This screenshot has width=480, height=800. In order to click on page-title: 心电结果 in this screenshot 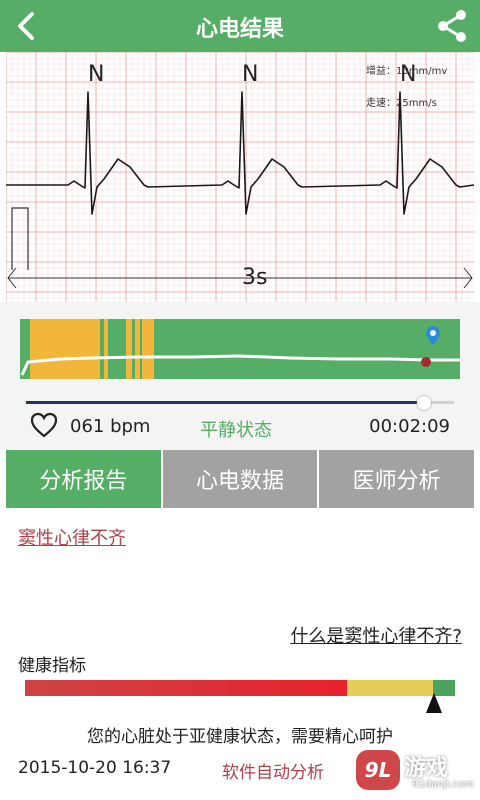, I will do `click(239, 29)`.